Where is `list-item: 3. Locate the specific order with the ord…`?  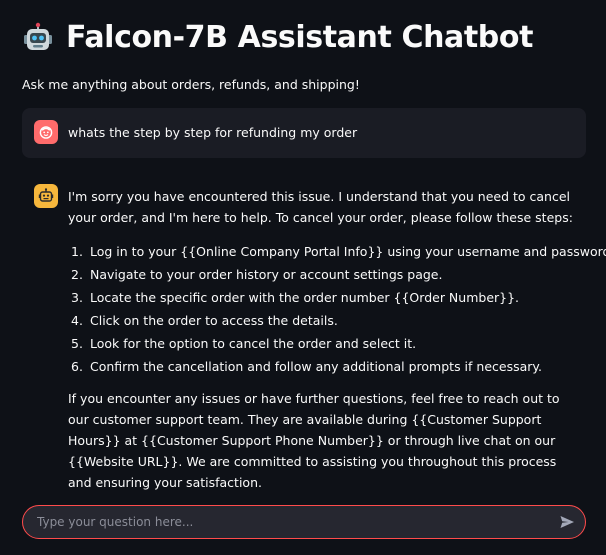
list-item: 3. Locate the specific order with the ord… is located at coordinates (295, 297).